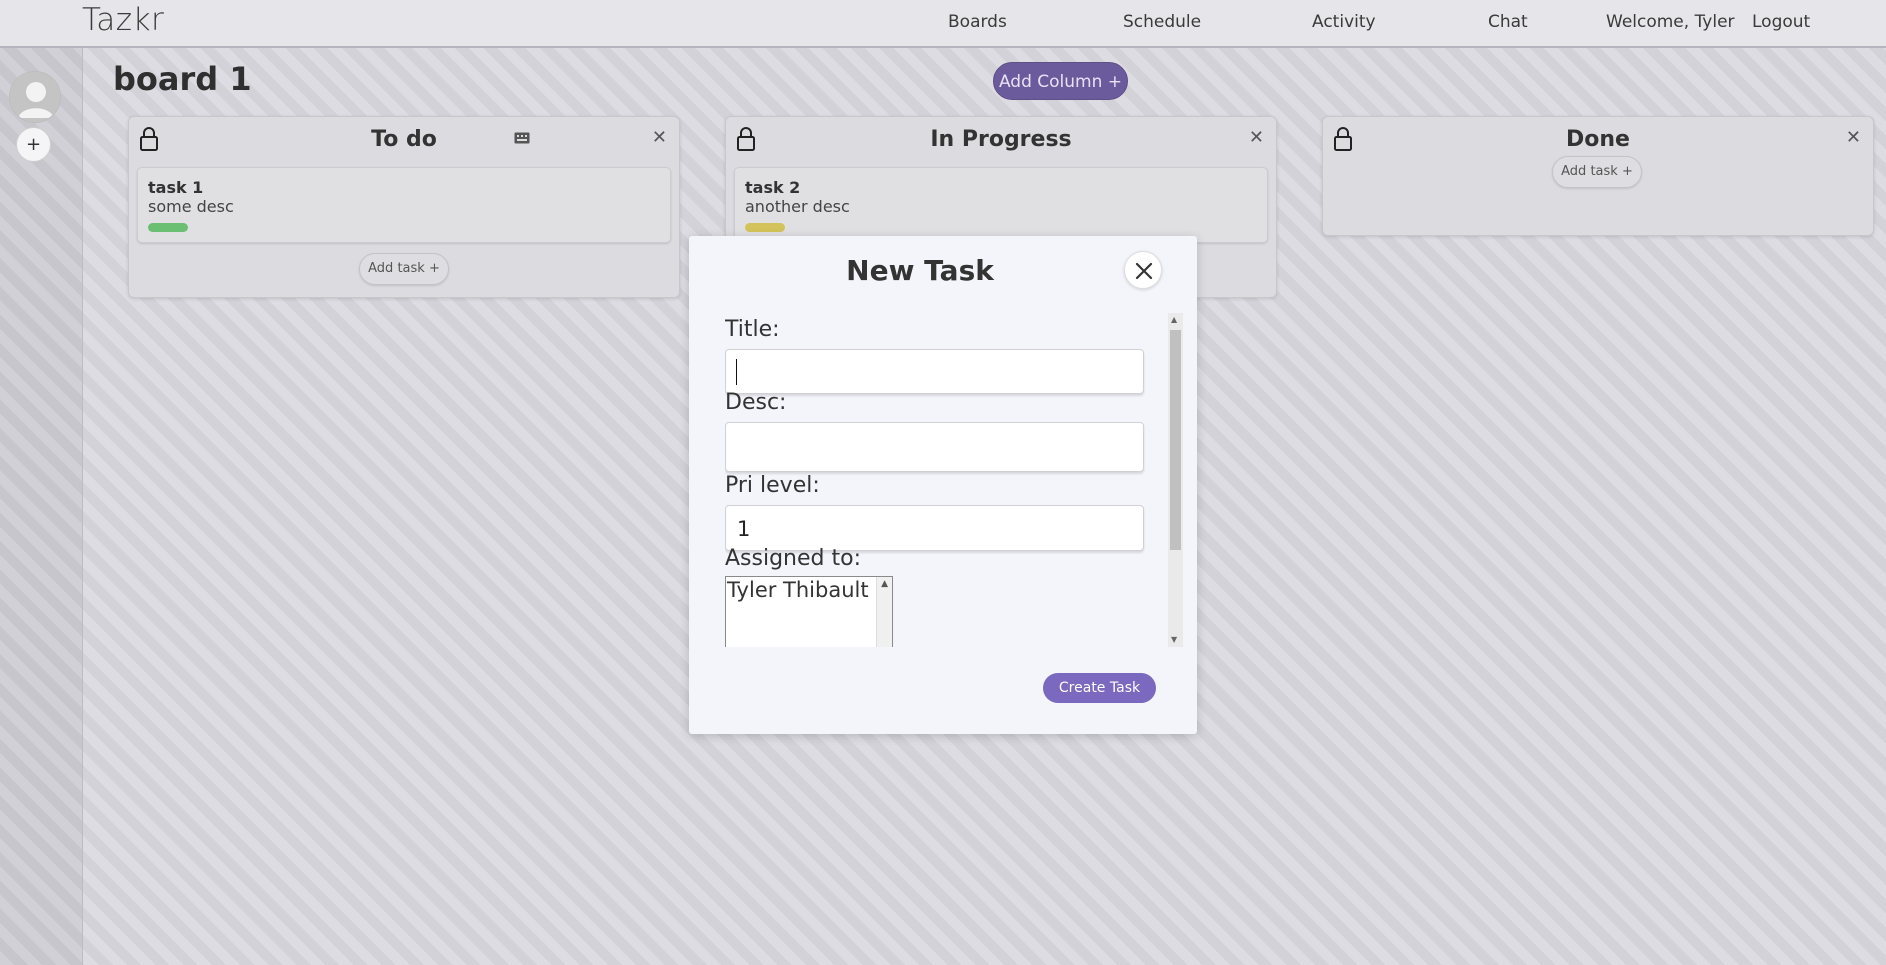  Describe the element at coordinates (977, 22) in the screenshot. I see `nav-link-boards: Boards` at that location.